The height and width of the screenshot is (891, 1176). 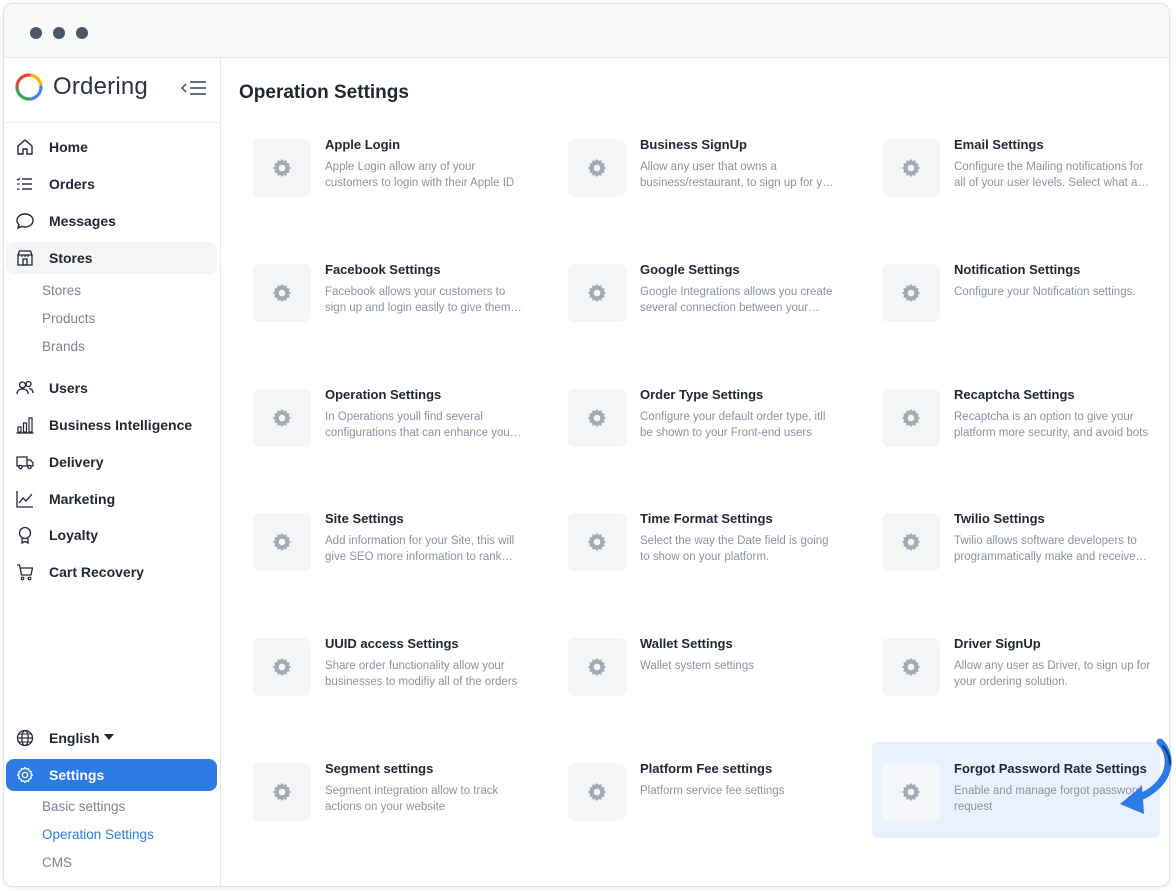 I want to click on settings-card-description: Platform service fee settings, so click(x=712, y=791).